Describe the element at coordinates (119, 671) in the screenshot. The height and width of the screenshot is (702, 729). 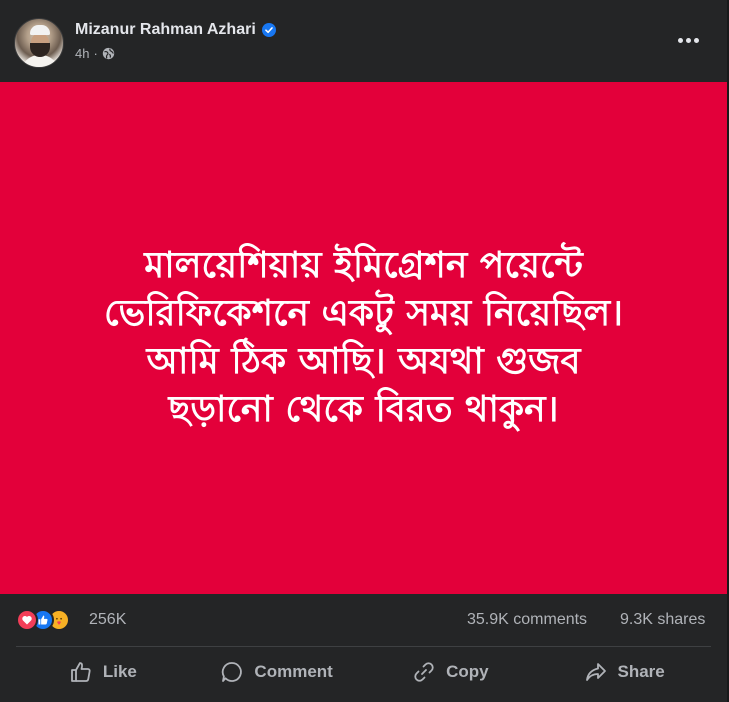
I see `like-label: Like` at that location.